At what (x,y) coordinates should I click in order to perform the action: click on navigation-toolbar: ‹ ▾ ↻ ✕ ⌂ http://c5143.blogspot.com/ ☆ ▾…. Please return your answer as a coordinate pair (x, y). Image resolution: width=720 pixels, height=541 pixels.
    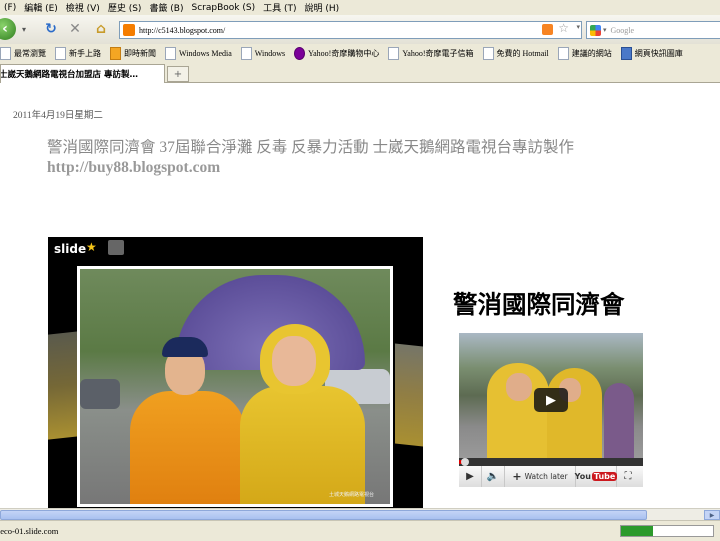
    Looking at the image, I should click on (360, 30).